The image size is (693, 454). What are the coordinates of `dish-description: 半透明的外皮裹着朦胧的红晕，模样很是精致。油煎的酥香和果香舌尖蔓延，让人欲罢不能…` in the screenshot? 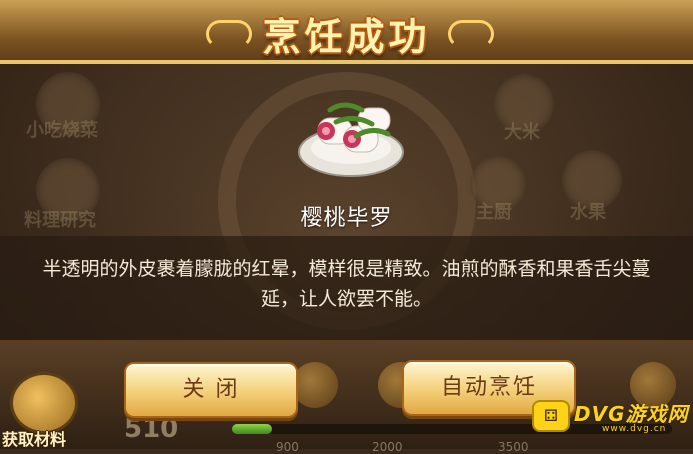 It's located at (346, 284).